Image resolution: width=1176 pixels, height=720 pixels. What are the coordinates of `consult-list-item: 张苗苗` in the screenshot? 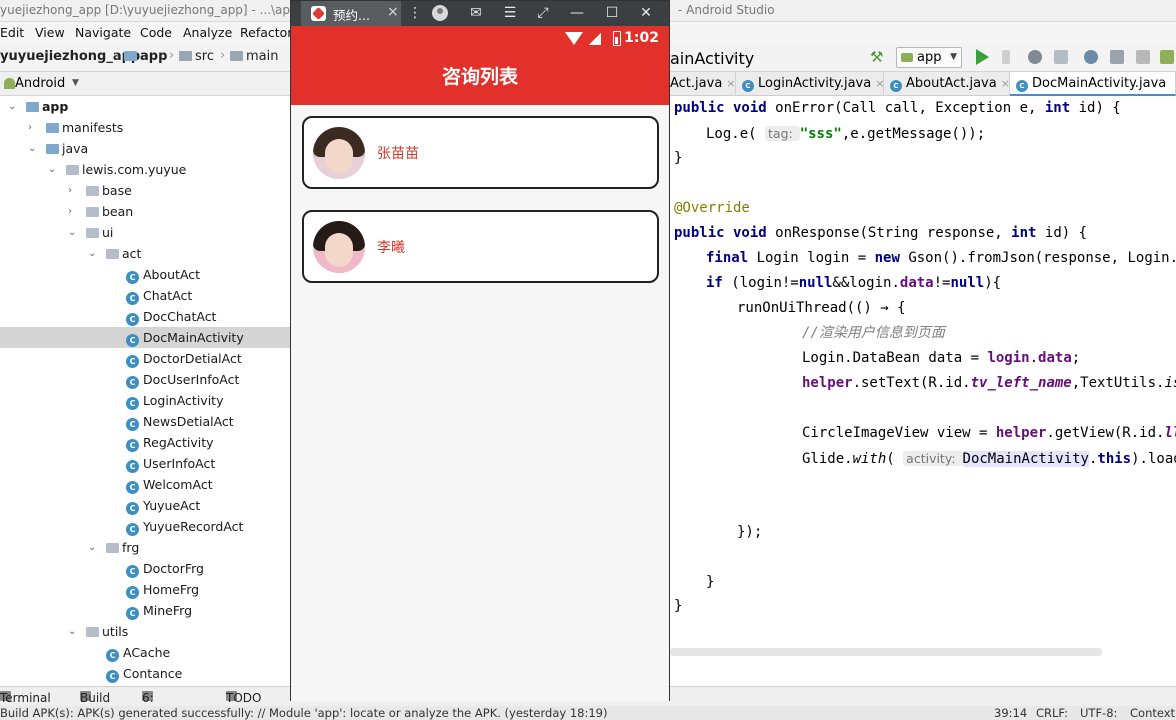 It's located at (480, 152).